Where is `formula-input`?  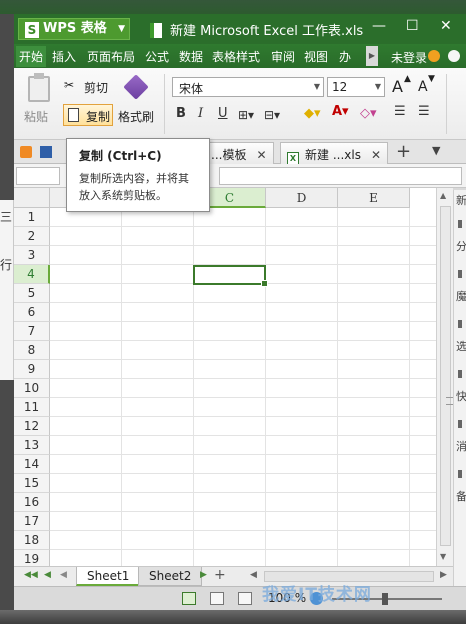
formula-input is located at coordinates (340, 176).